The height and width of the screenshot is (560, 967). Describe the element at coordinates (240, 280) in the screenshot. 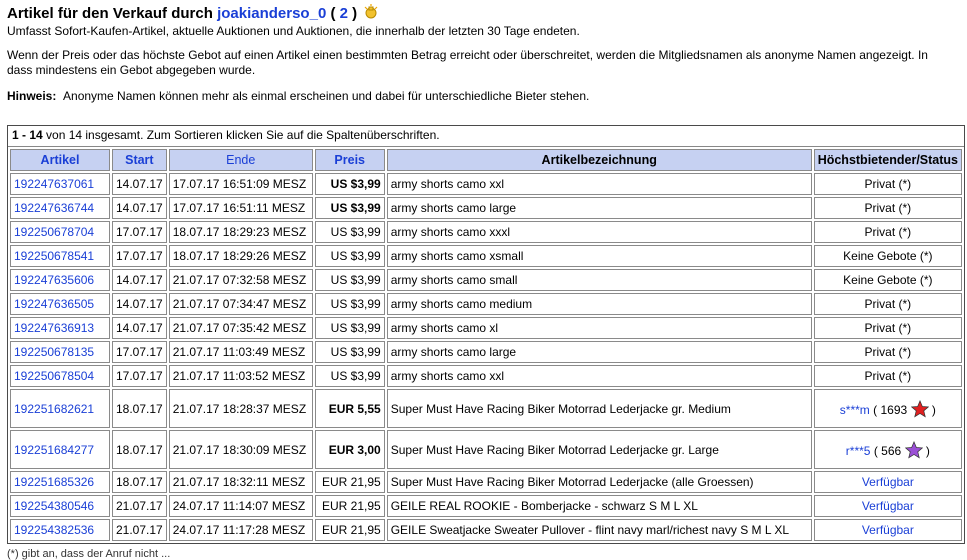

I see `end-datetime: 21.07.17 07:32:58 MESZ` at that location.